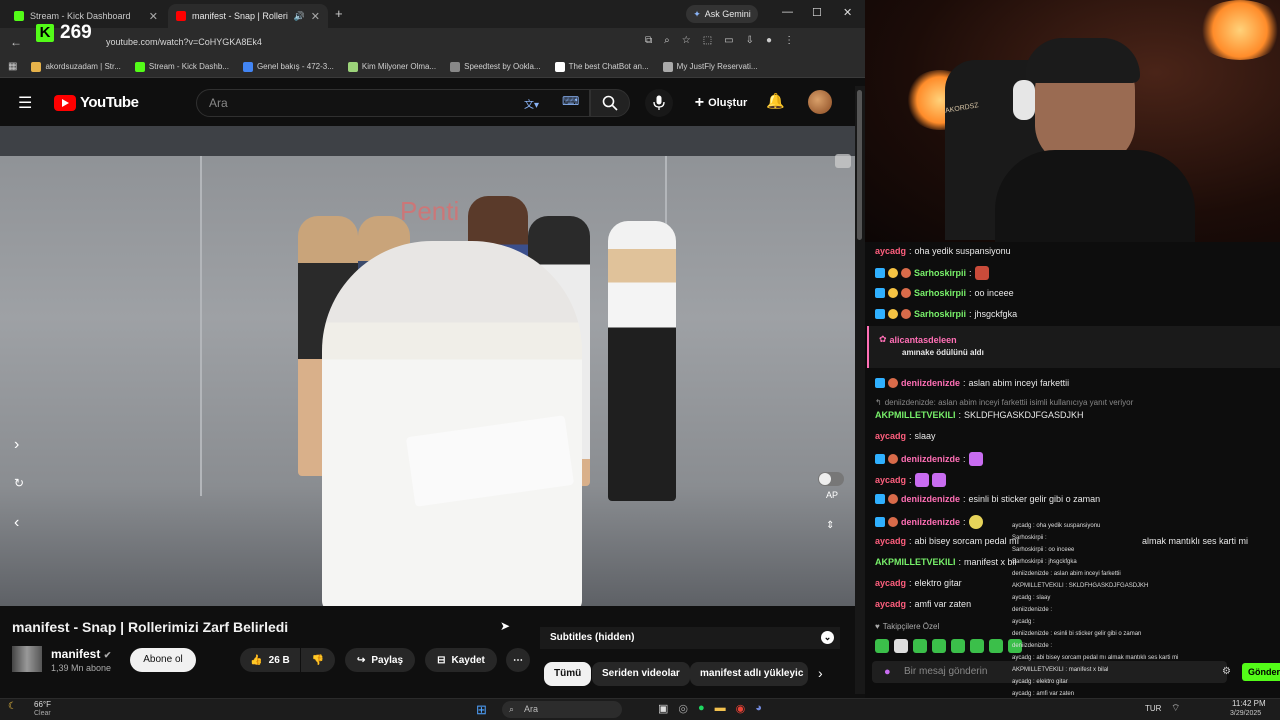 This screenshot has width=1280, height=720. Describe the element at coordinates (775, 101) in the screenshot. I see `notifications-bell-icon: 🔔` at that location.